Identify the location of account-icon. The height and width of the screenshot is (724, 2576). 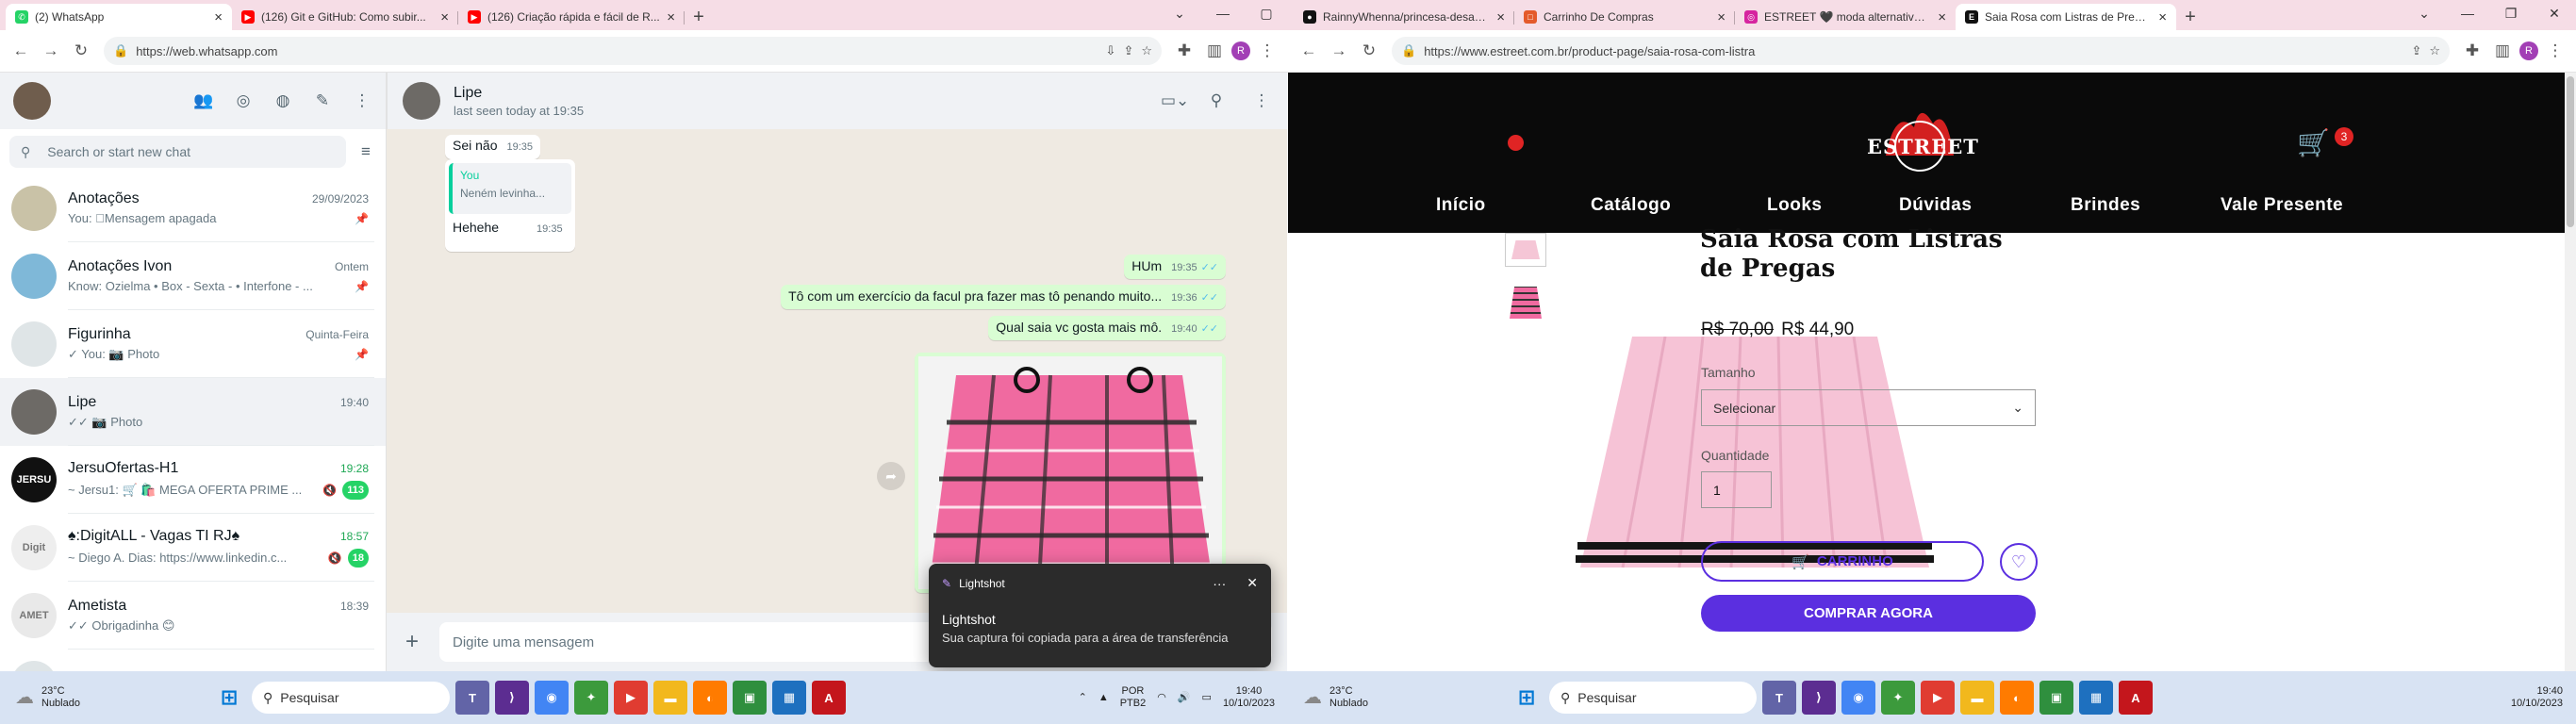
(1516, 143).